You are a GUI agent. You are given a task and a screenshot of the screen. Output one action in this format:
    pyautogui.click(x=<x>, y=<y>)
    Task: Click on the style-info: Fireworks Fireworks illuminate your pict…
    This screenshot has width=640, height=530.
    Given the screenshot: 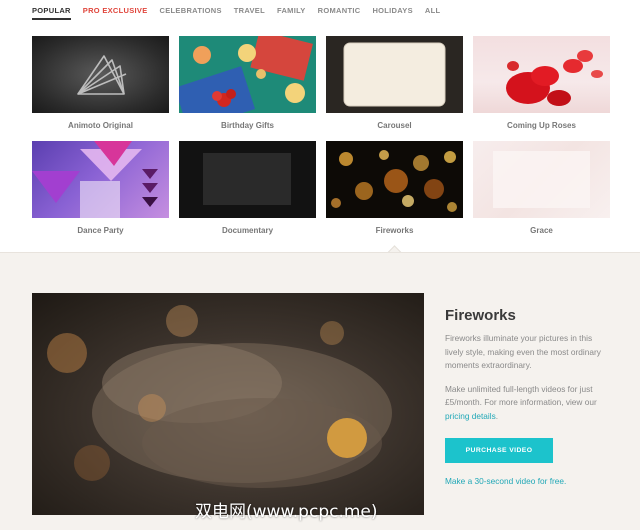 What is the action you would take?
    pyautogui.click(x=527, y=396)
    